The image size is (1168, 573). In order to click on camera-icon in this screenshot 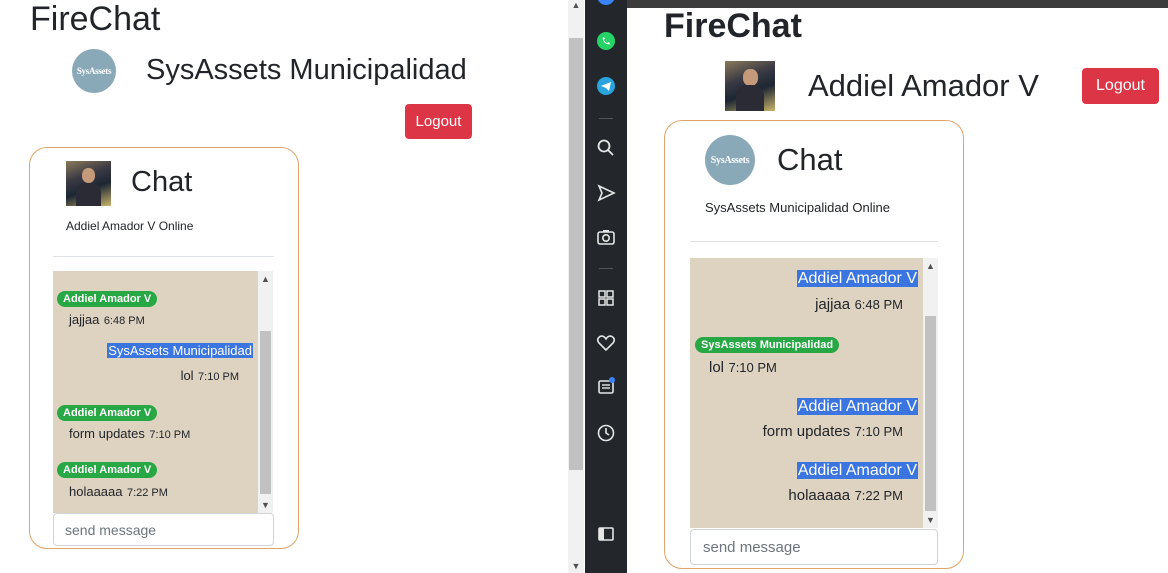, I will do `click(606, 239)`.